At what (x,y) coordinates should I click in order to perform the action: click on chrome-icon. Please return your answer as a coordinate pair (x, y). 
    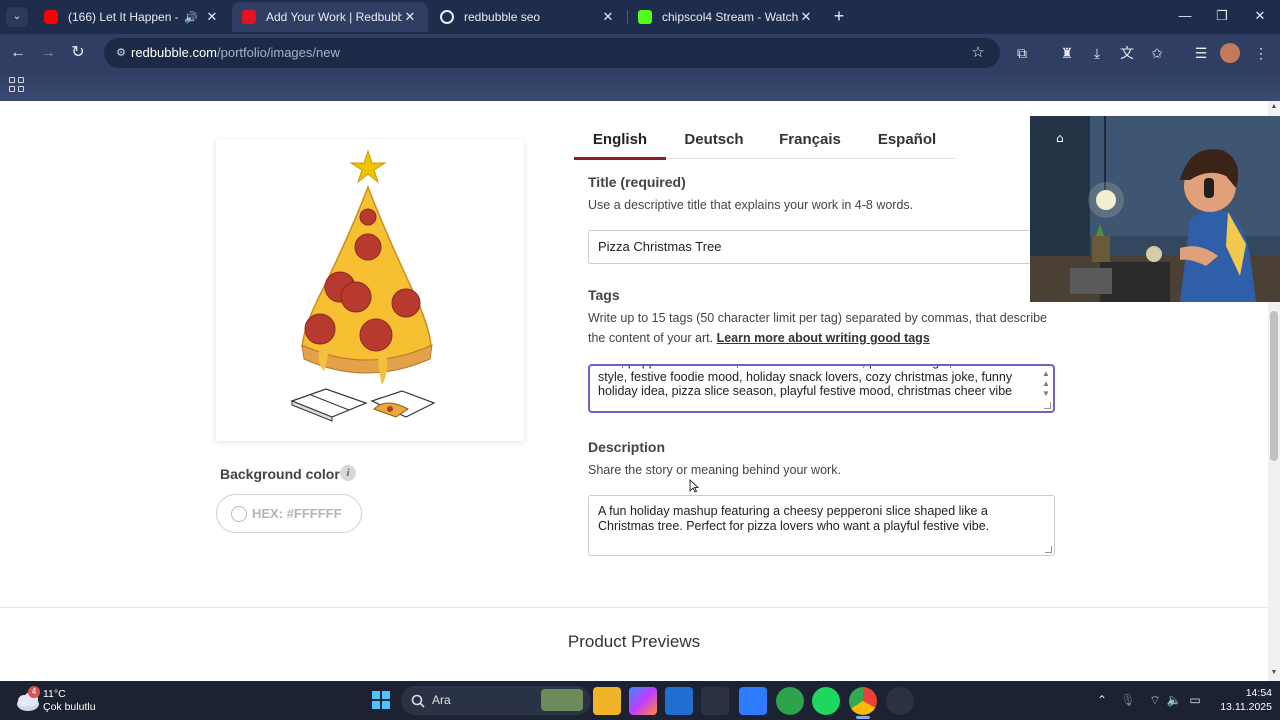
    Looking at the image, I should click on (863, 701).